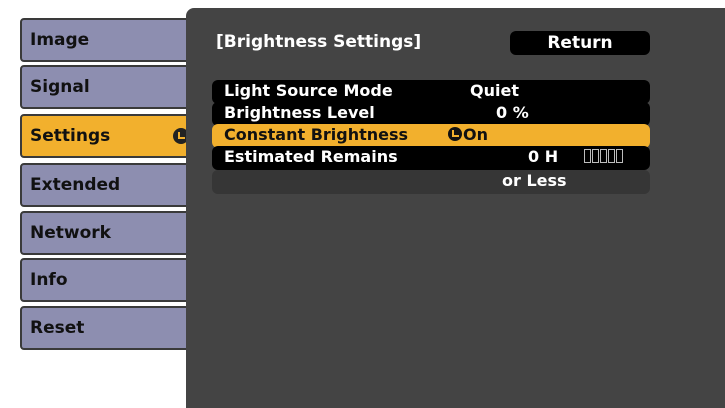 The width and height of the screenshot is (725, 408). What do you see at coordinates (319, 42) in the screenshot?
I see `page-title: [Brightness Settings]` at bounding box center [319, 42].